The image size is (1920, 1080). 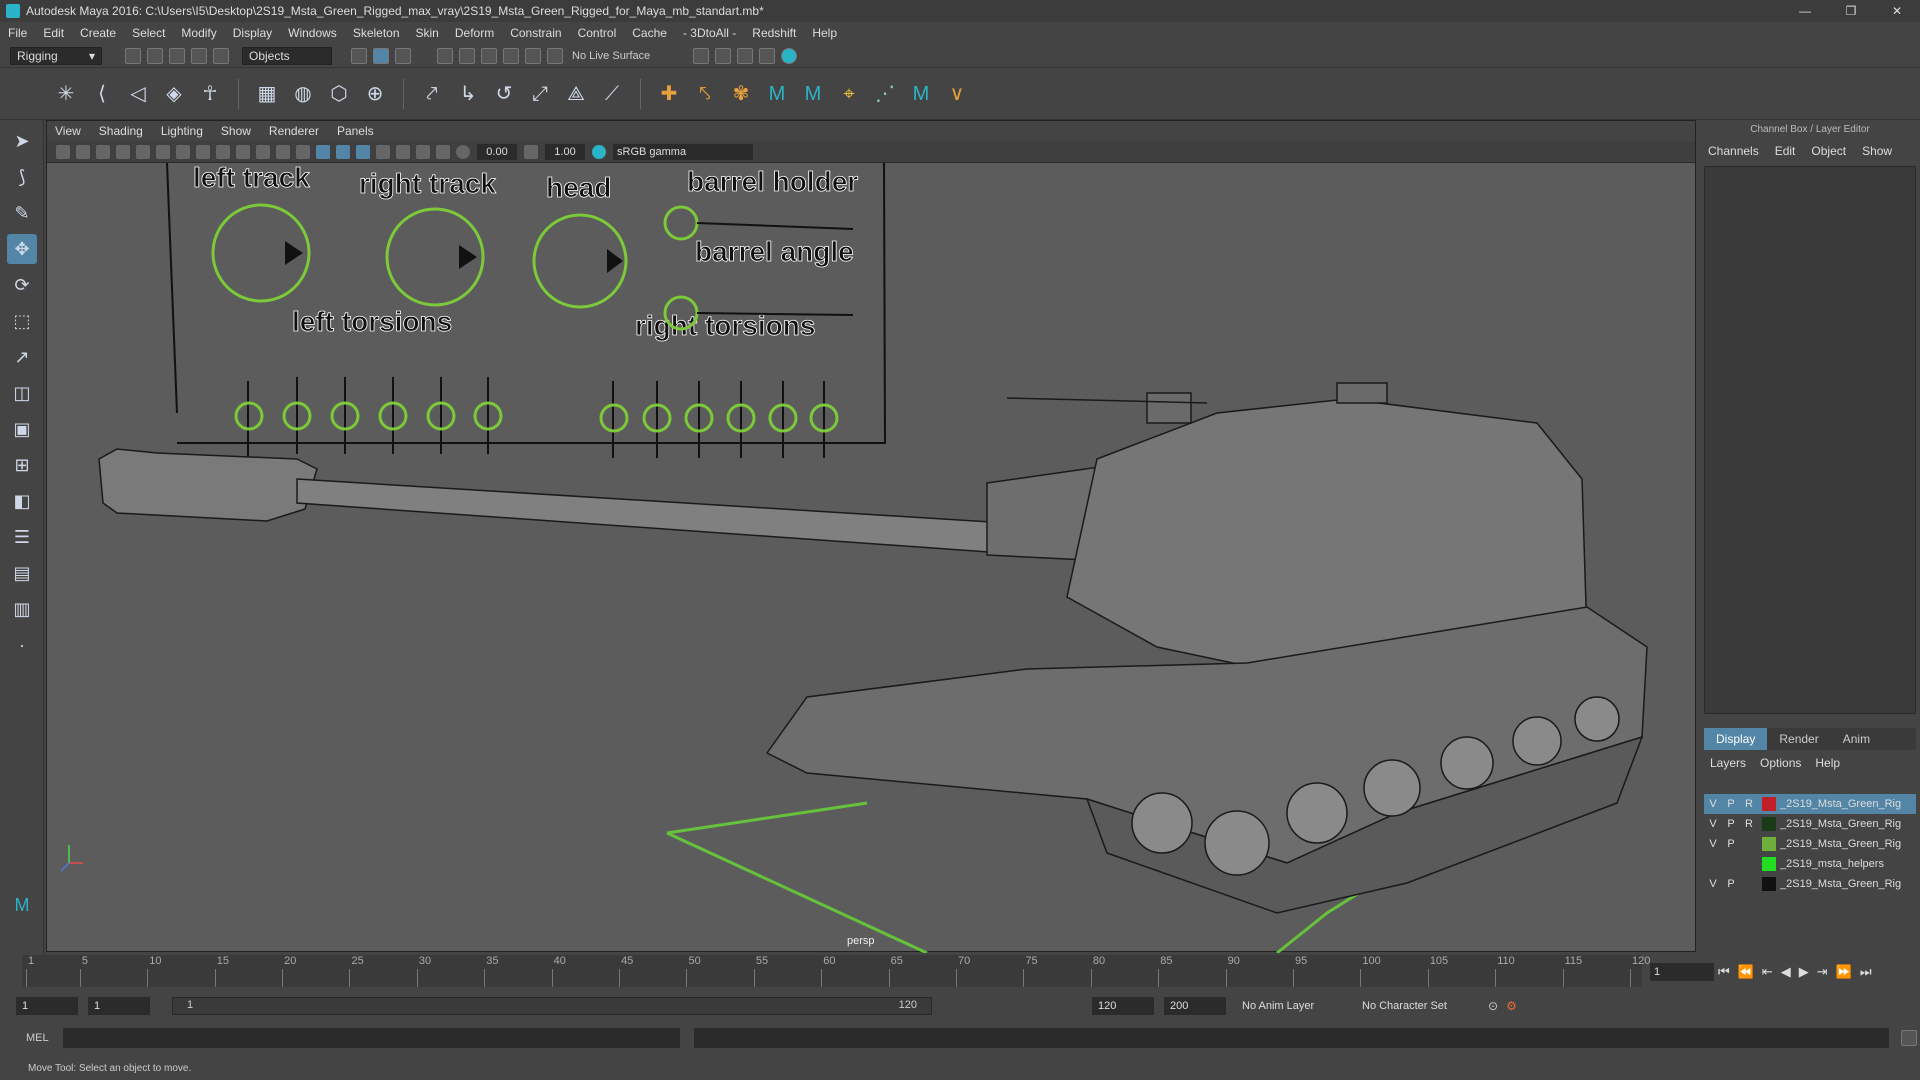 What do you see at coordinates (423, 151) in the screenshot?
I see `shadows-icon` at bounding box center [423, 151].